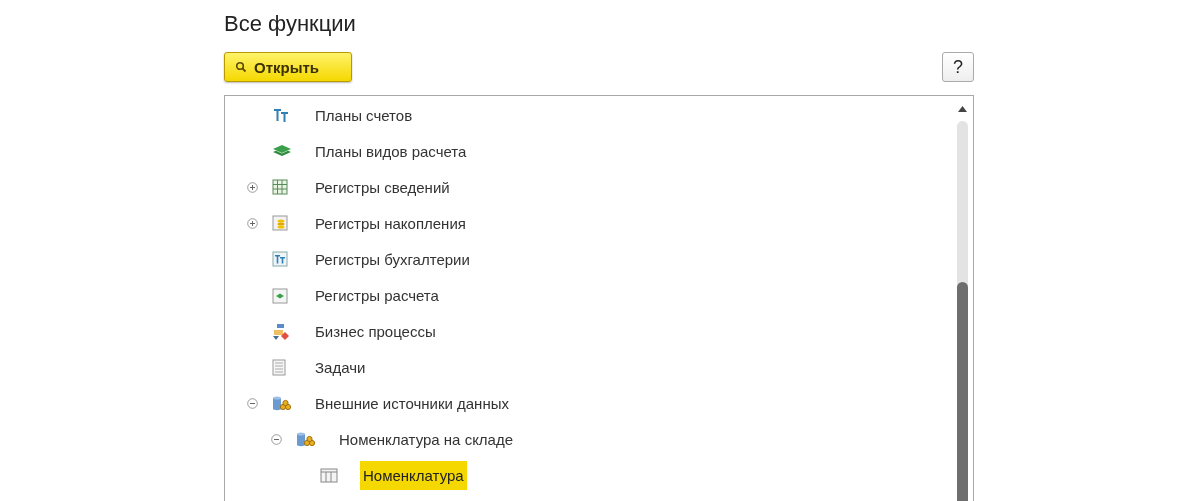  What do you see at coordinates (281, 331) in the screenshot?
I see `flowchart-icon` at bounding box center [281, 331].